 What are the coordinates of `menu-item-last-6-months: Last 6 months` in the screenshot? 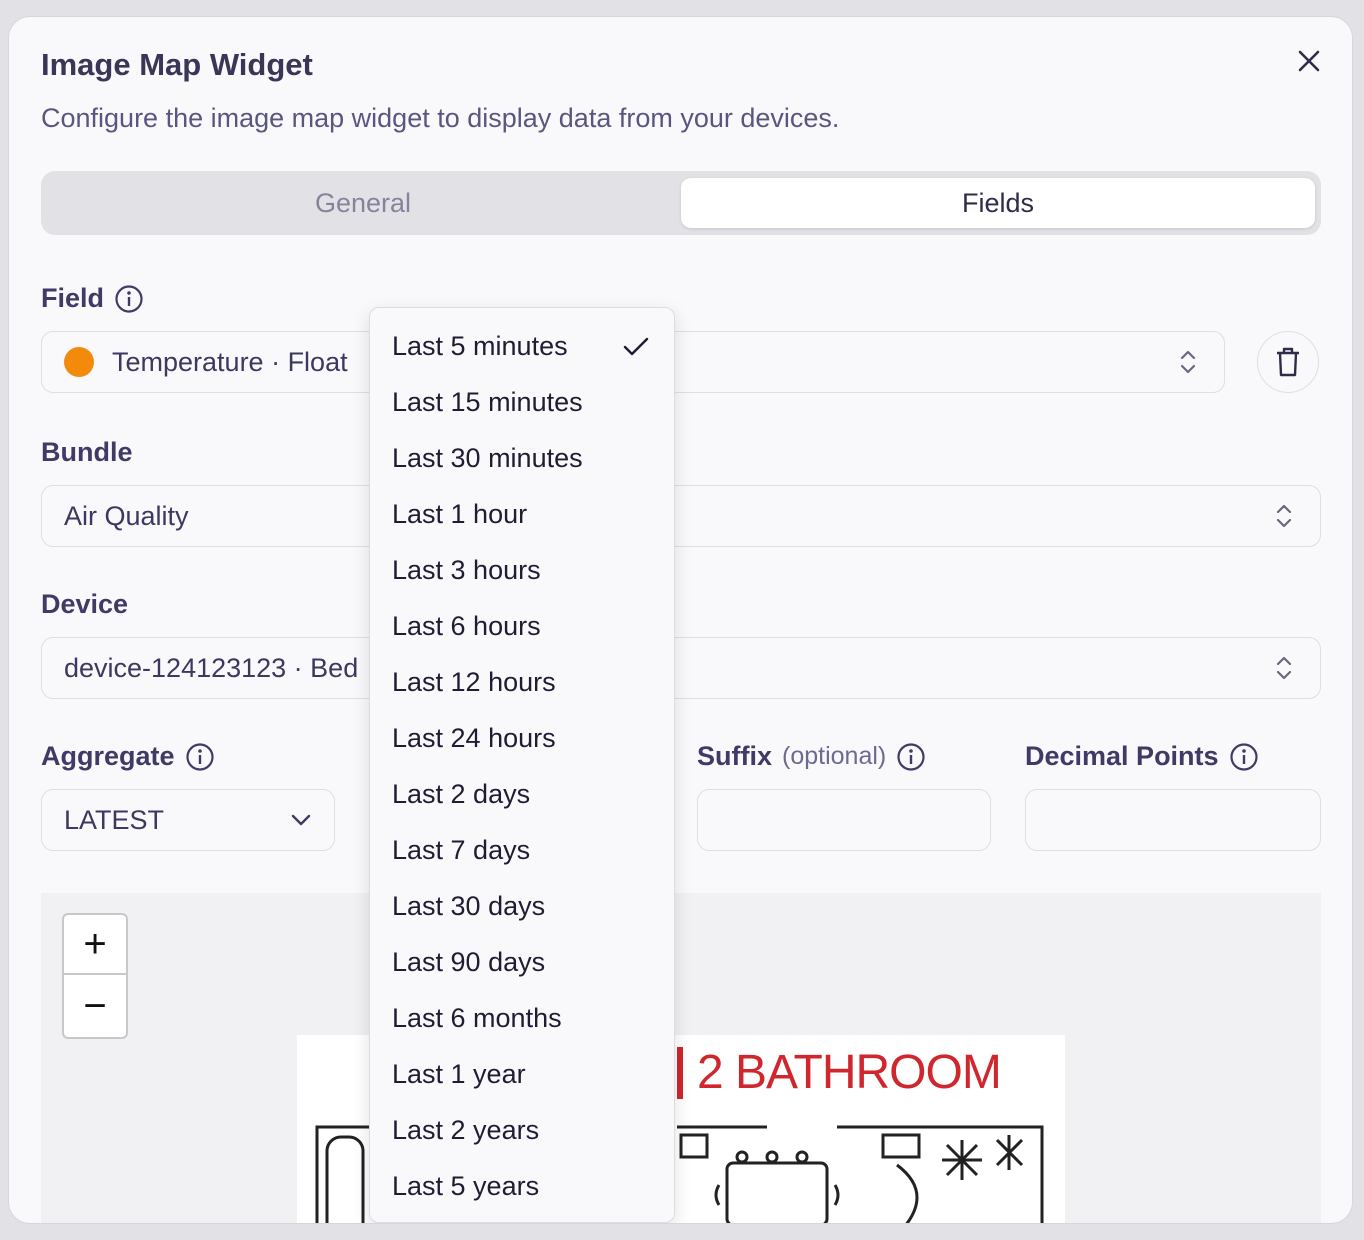 It's located at (522, 1018).